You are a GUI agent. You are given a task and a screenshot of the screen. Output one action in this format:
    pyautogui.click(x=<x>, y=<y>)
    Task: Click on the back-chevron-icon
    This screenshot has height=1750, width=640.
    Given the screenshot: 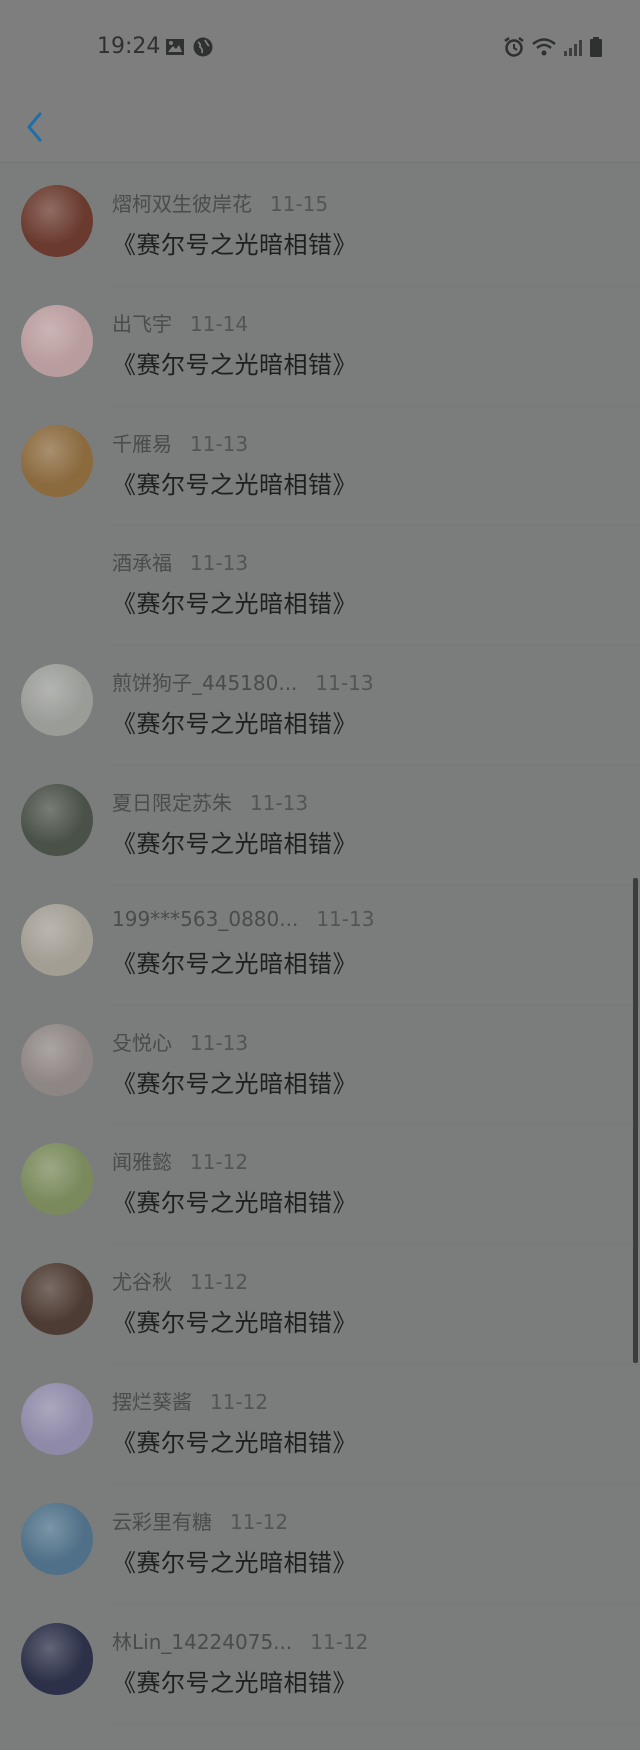 What is the action you would take?
    pyautogui.click(x=36, y=127)
    